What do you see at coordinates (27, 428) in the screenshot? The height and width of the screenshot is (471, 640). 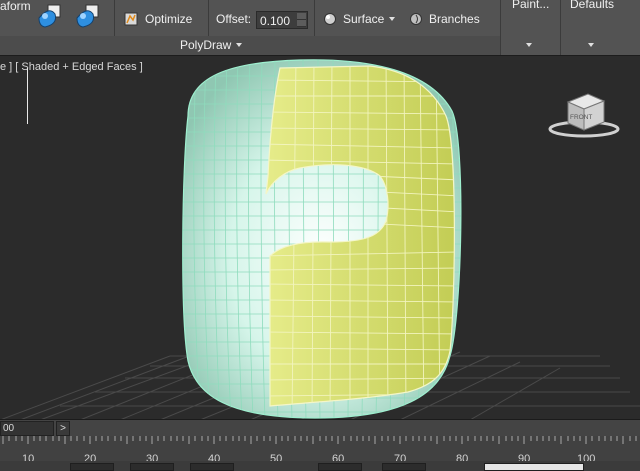 I see `frame-field: 00` at bounding box center [27, 428].